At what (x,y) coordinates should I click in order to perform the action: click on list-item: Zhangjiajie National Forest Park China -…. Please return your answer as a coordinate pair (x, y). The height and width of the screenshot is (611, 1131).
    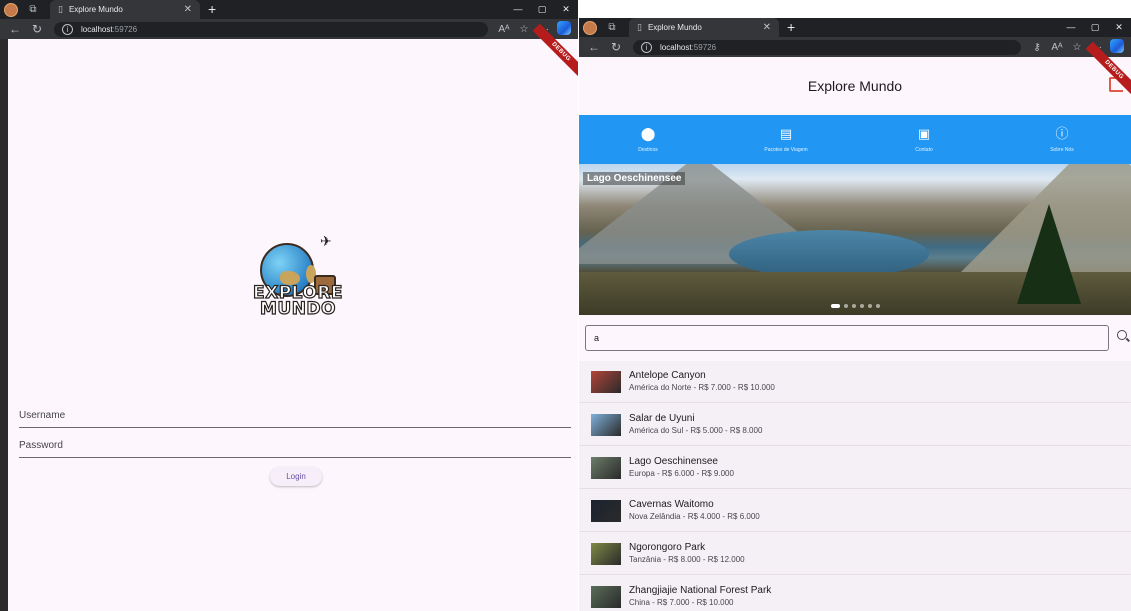
    Looking at the image, I should click on (855, 593).